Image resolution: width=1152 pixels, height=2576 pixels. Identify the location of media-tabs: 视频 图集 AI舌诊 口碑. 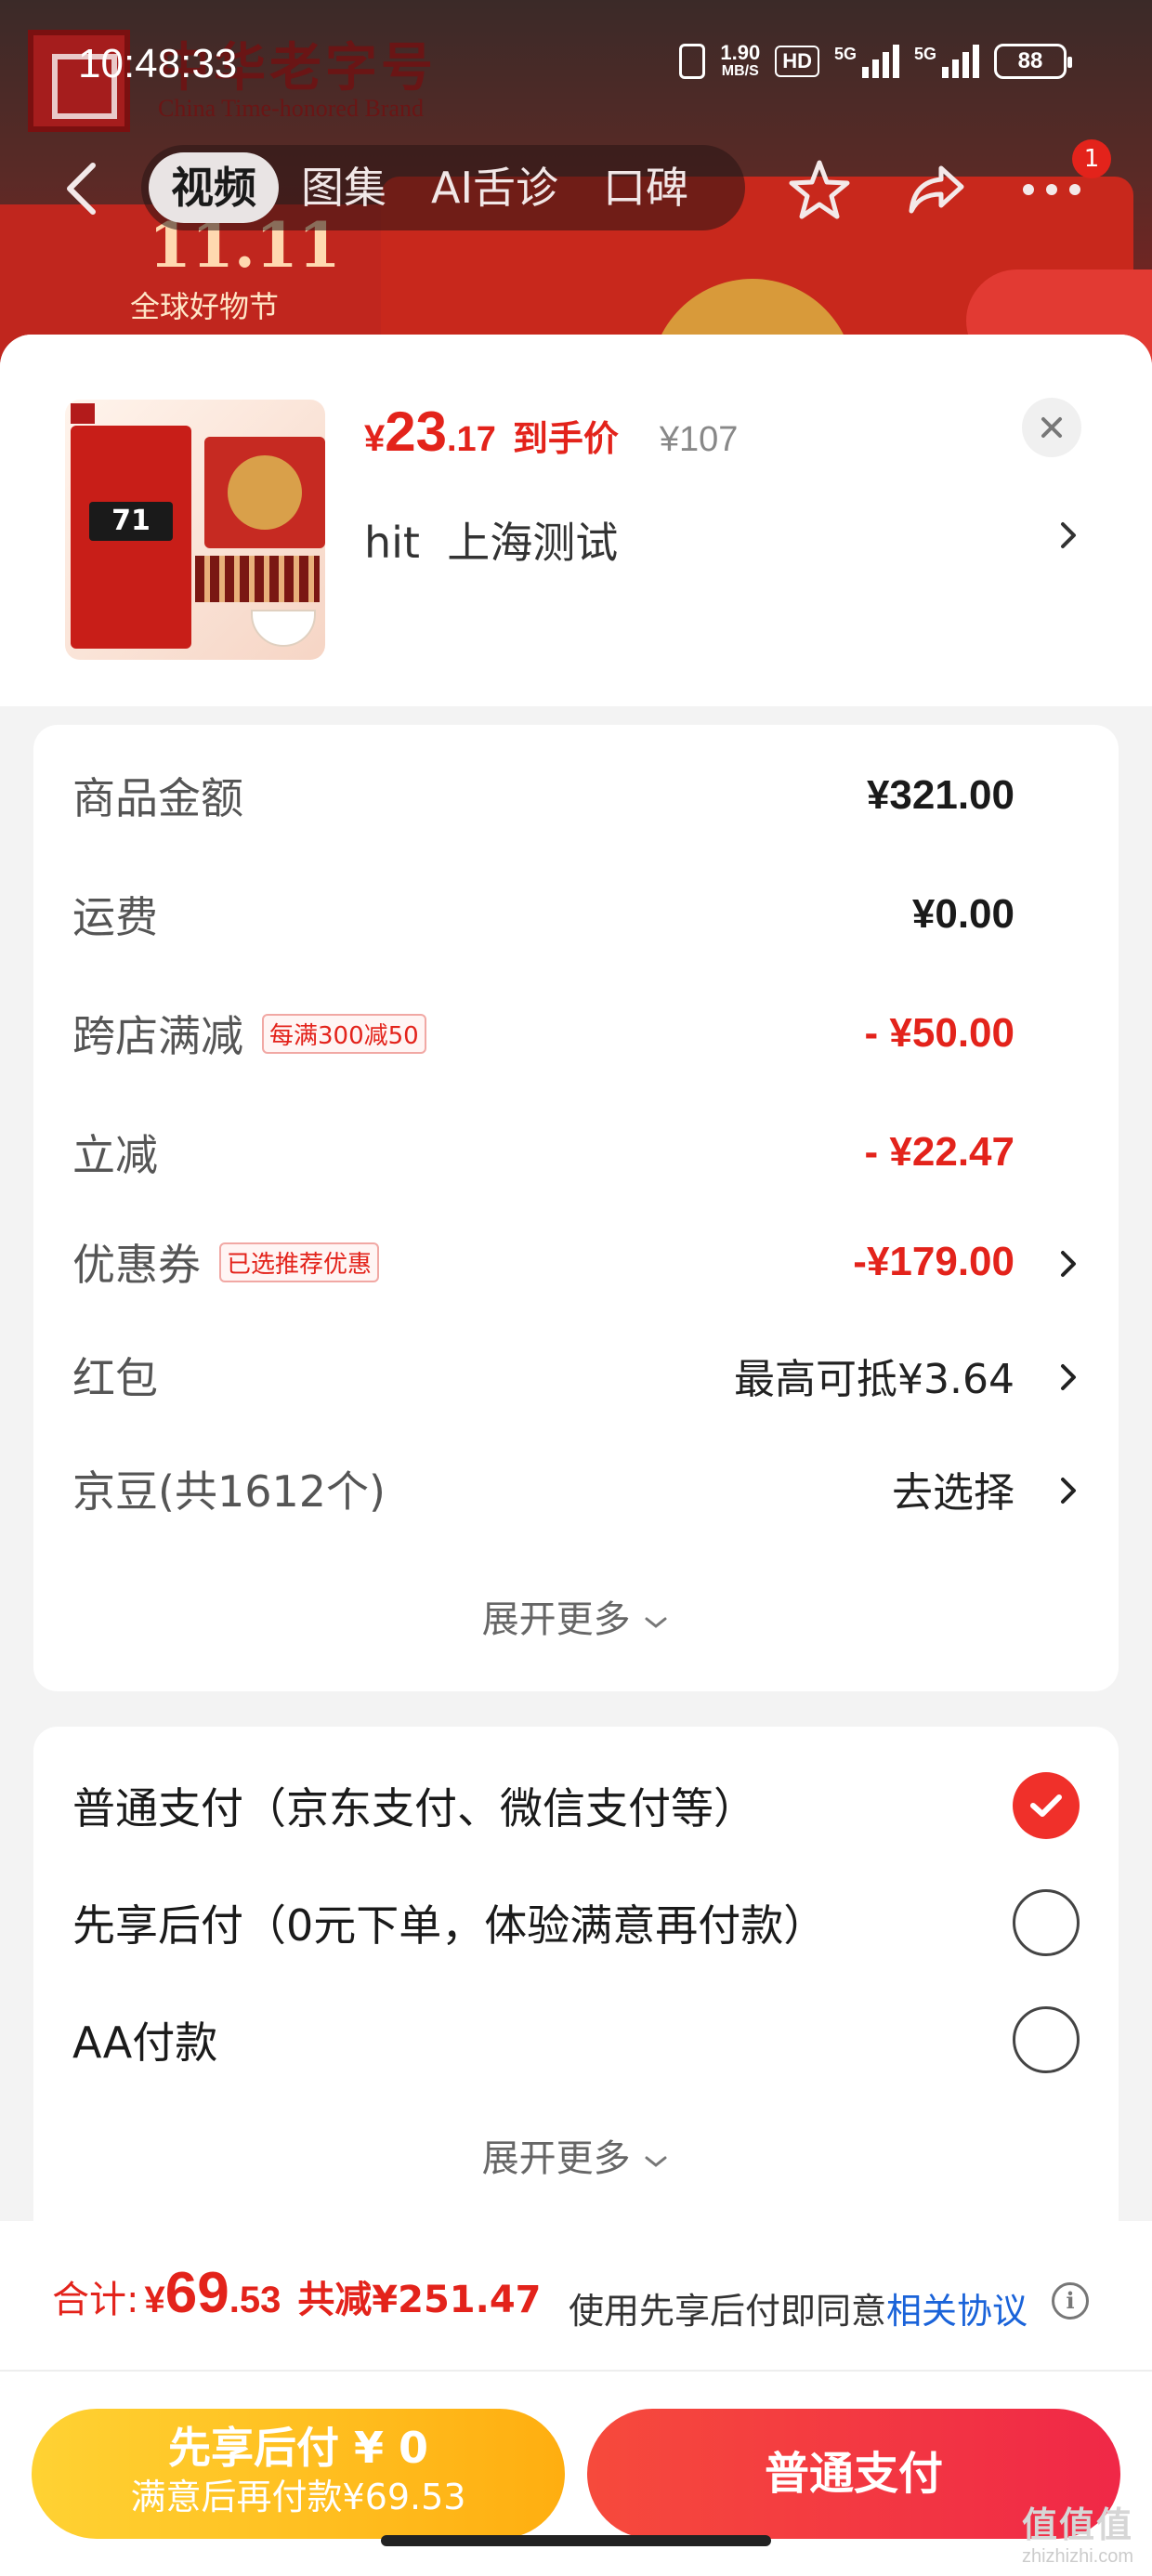
(443, 187).